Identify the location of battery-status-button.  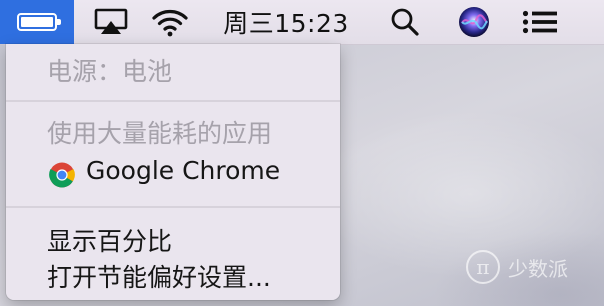
(37, 22).